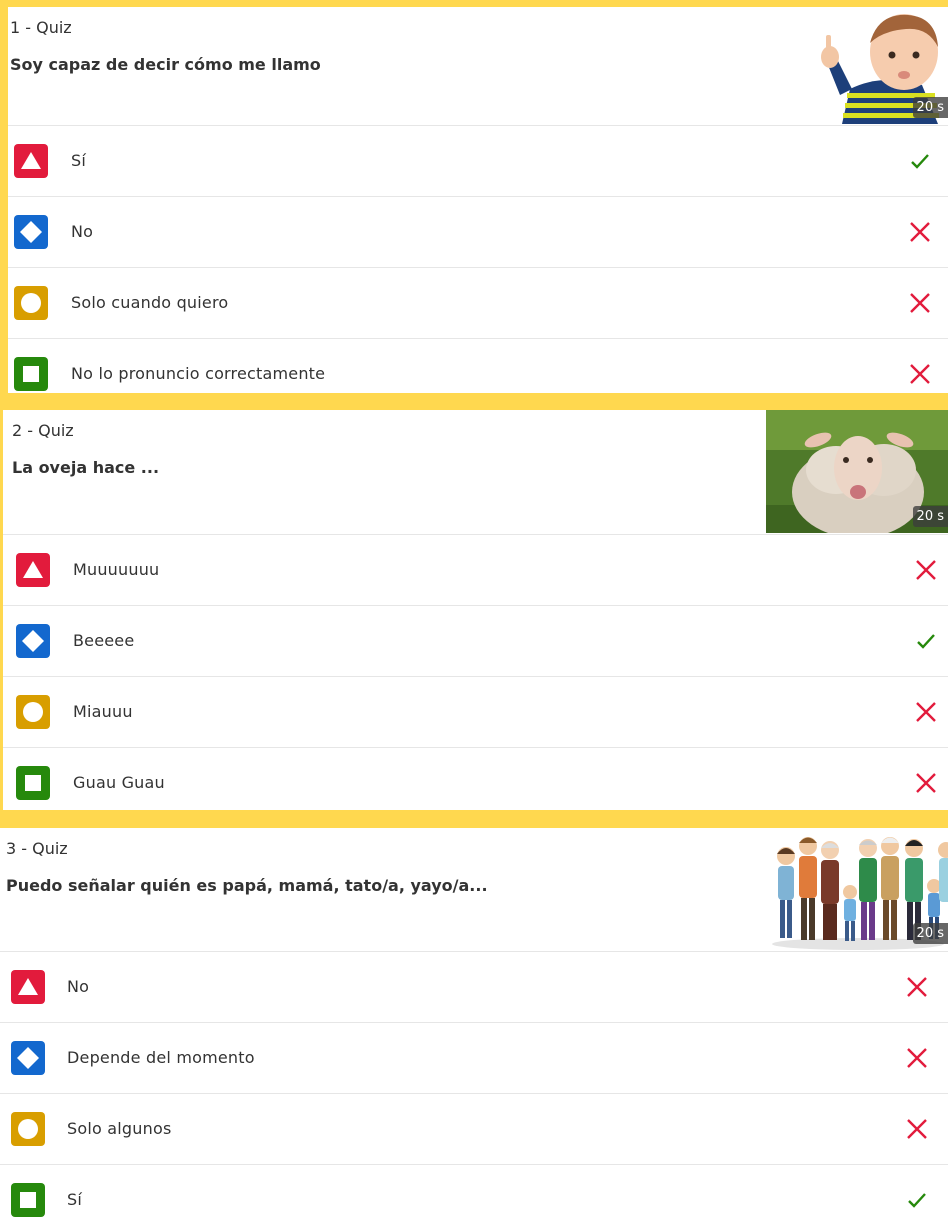 The height and width of the screenshot is (1221, 948). I want to click on answer-label: Guau Guau, so click(119, 782).